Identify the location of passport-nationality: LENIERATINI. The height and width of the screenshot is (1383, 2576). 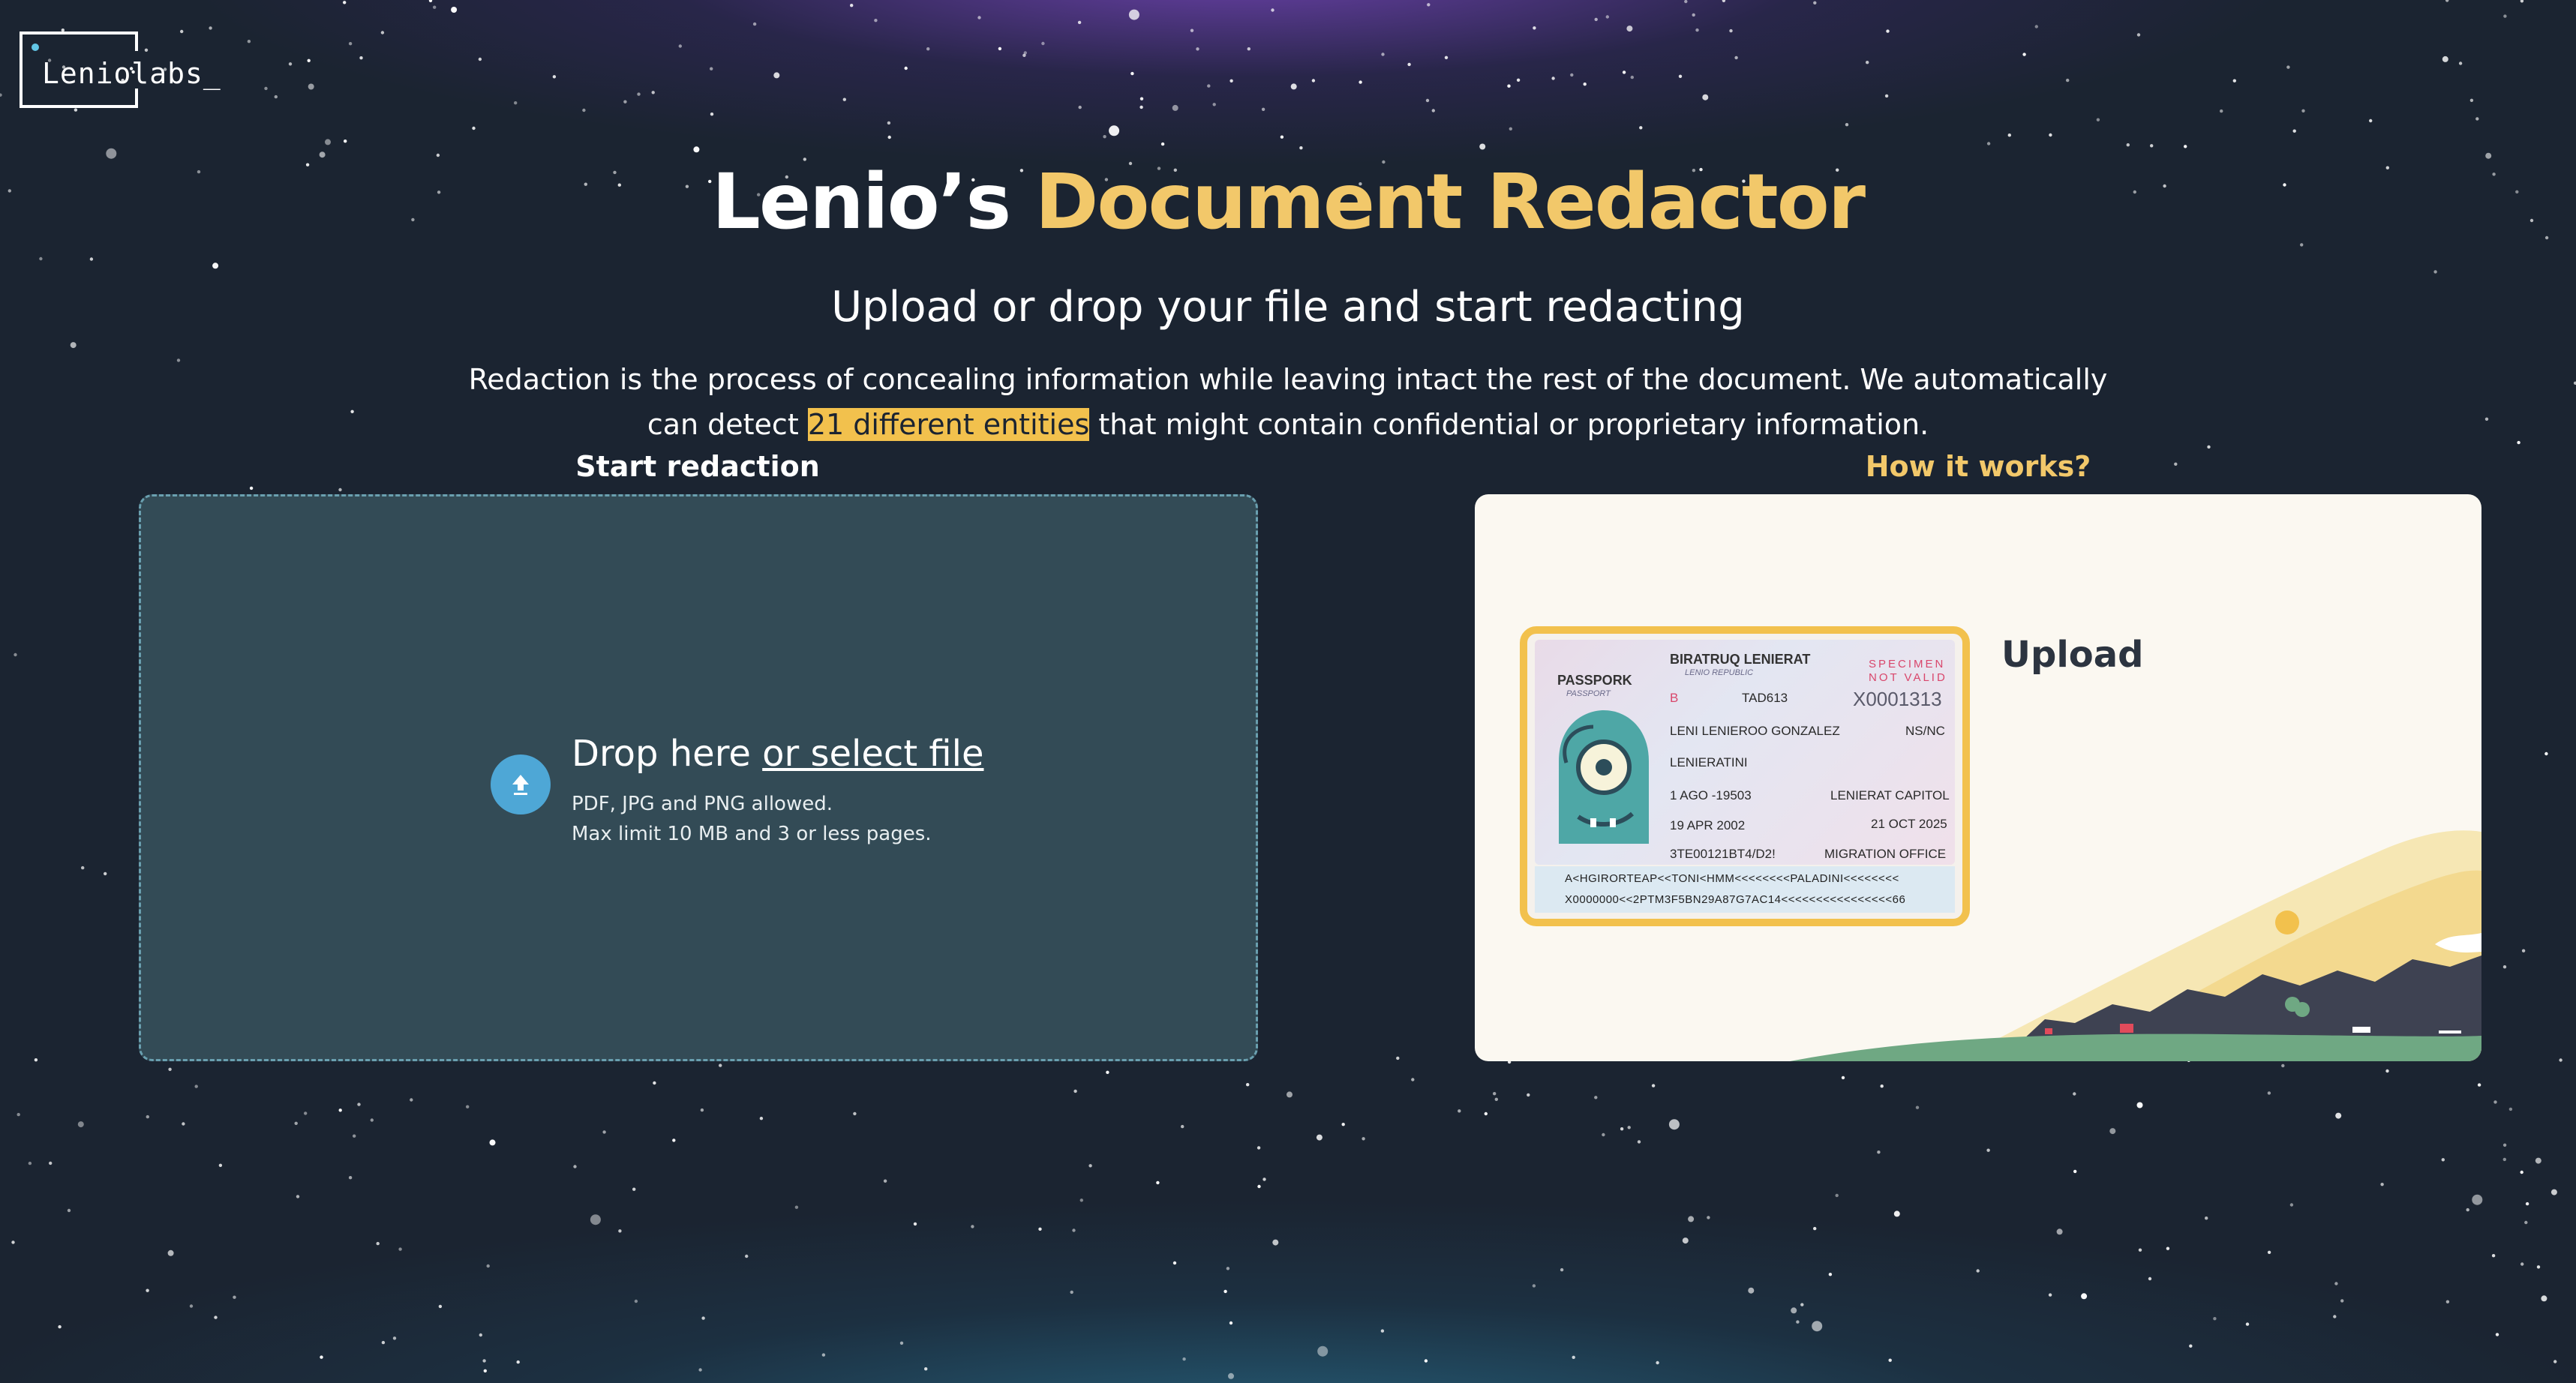
(1709, 762).